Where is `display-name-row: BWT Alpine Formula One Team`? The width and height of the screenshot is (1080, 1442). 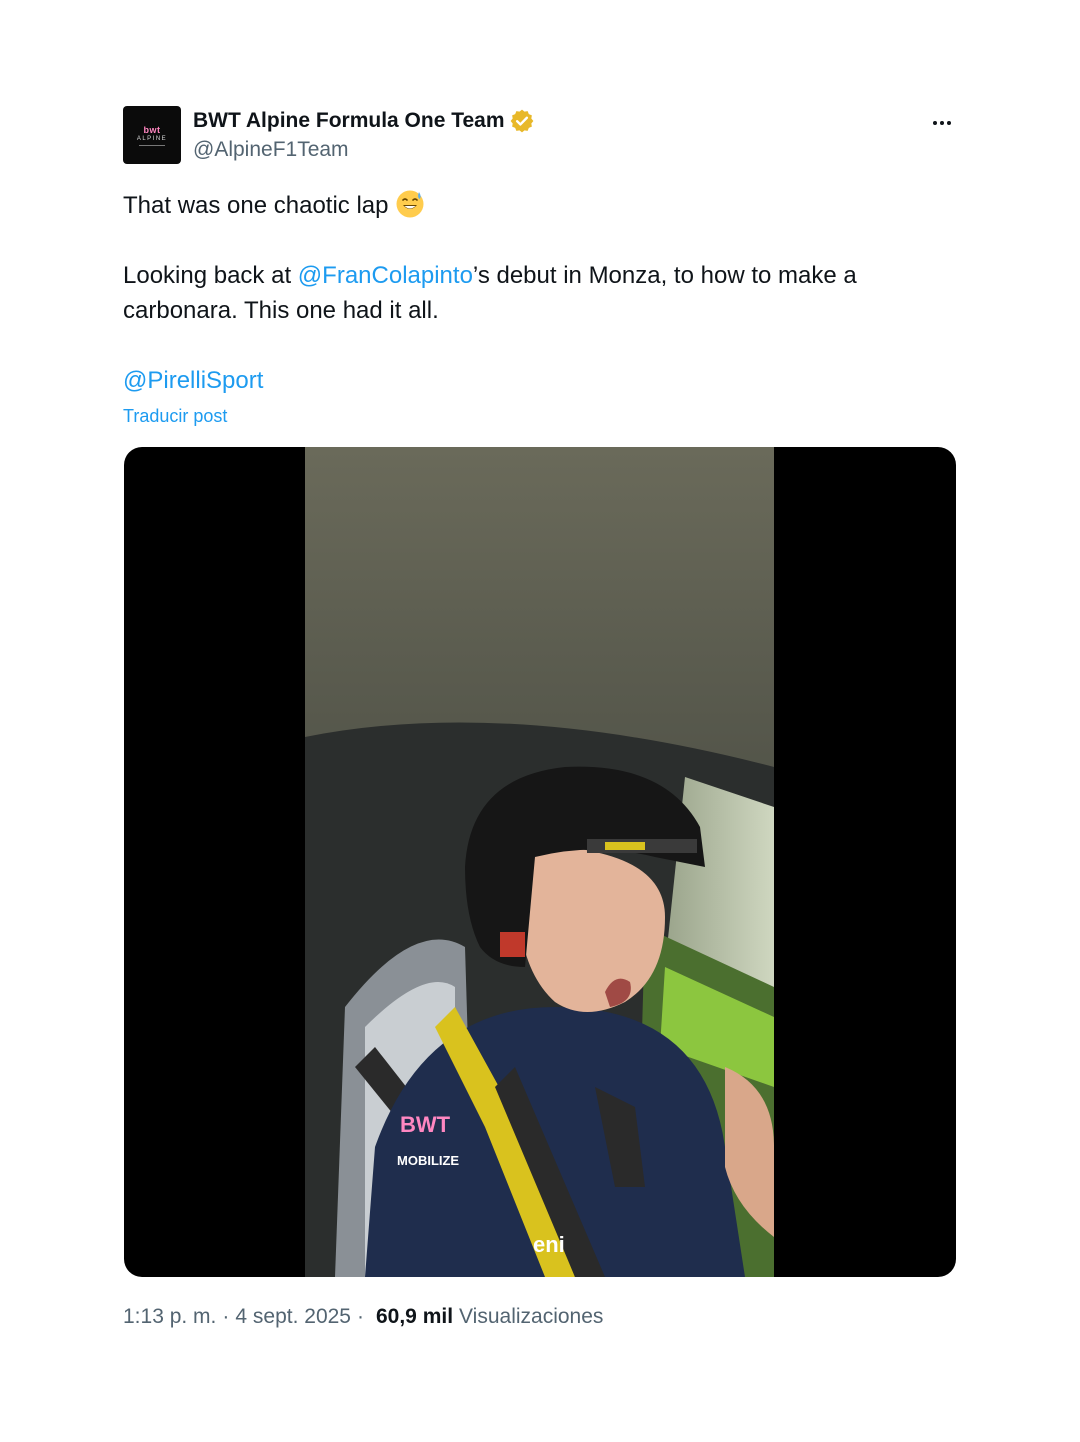 display-name-row: BWT Alpine Formula One Team is located at coordinates (364, 121).